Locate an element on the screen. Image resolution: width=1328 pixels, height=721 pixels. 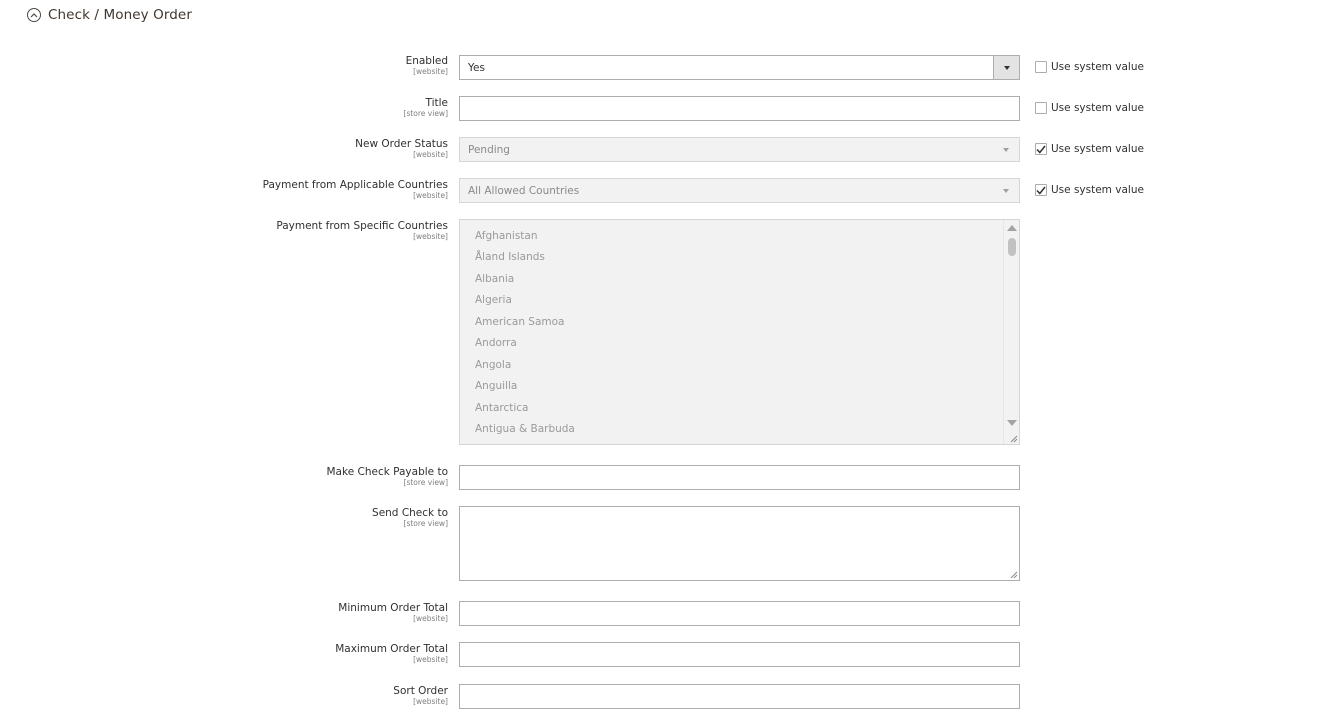
list-item: Antigua & Barbuda is located at coordinates (525, 429).